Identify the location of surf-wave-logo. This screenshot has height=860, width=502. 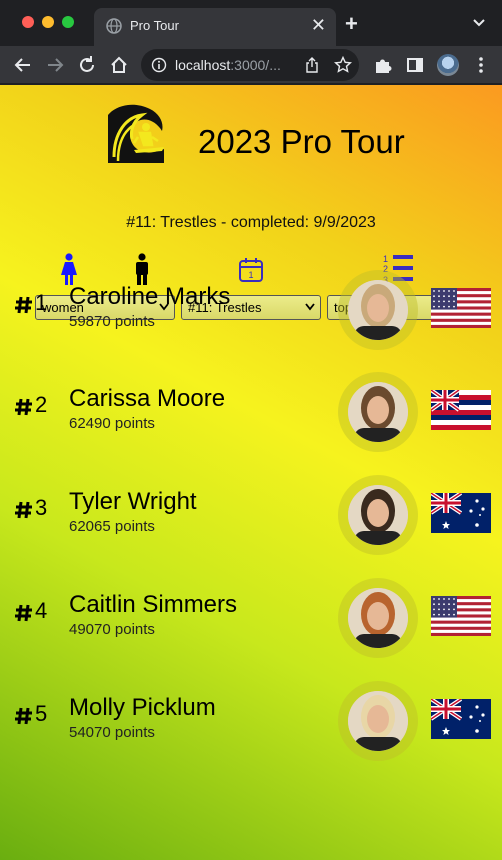
(136, 133).